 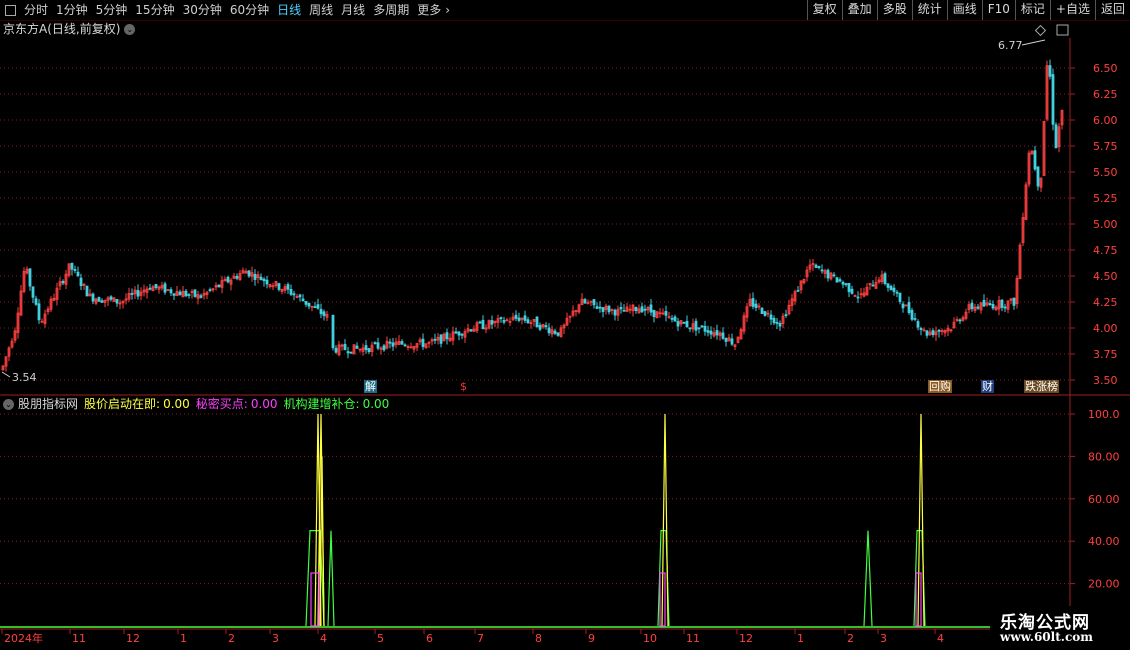 I want to click on panel-toggle-icon, so click(x=1062, y=30).